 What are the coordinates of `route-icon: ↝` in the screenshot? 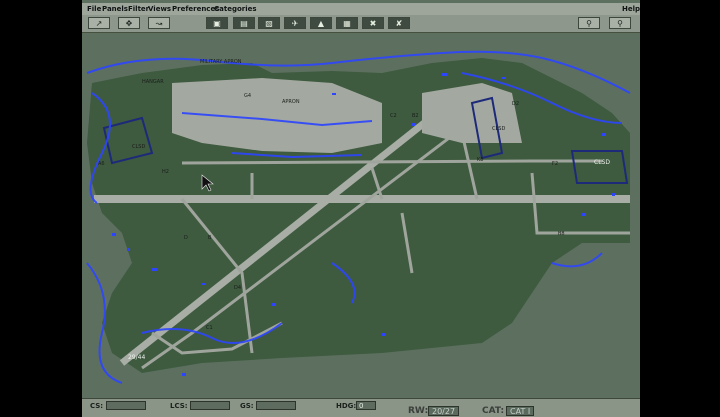 It's located at (159, 23).